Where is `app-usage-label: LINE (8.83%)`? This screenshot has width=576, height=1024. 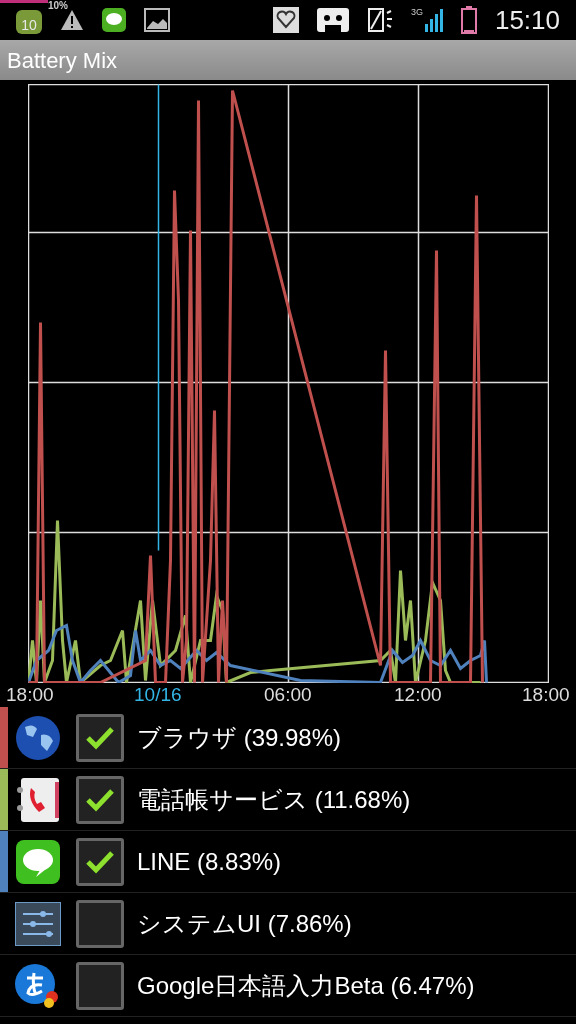
app-usage-label: LINE (8.83%) is located at coordinates (209, 861).